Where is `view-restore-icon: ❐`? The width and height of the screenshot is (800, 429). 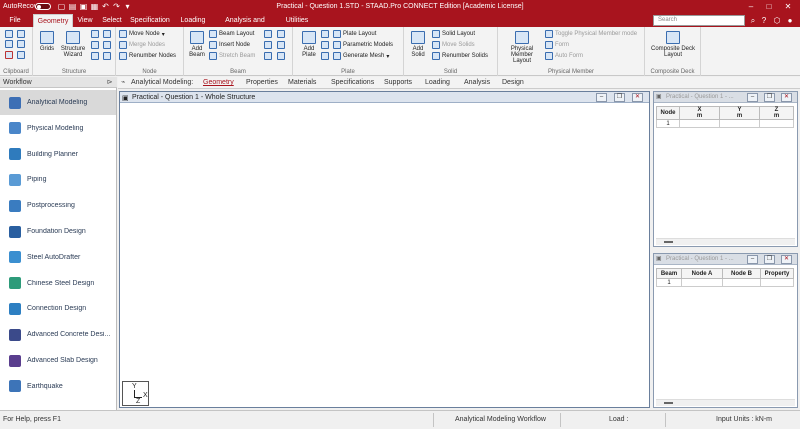 view-restore-icon: ❐ is located at coordinates (619, 97).